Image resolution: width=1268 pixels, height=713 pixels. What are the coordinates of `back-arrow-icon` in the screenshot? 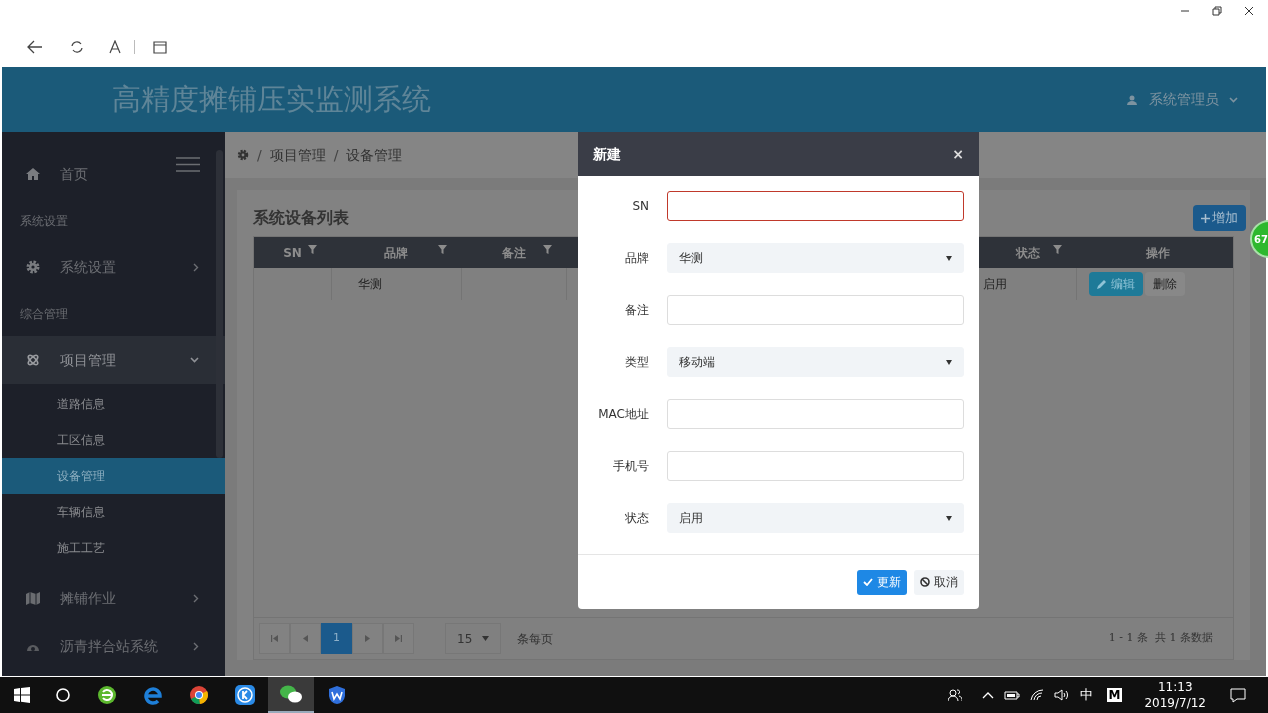 It's located at (35, 47).